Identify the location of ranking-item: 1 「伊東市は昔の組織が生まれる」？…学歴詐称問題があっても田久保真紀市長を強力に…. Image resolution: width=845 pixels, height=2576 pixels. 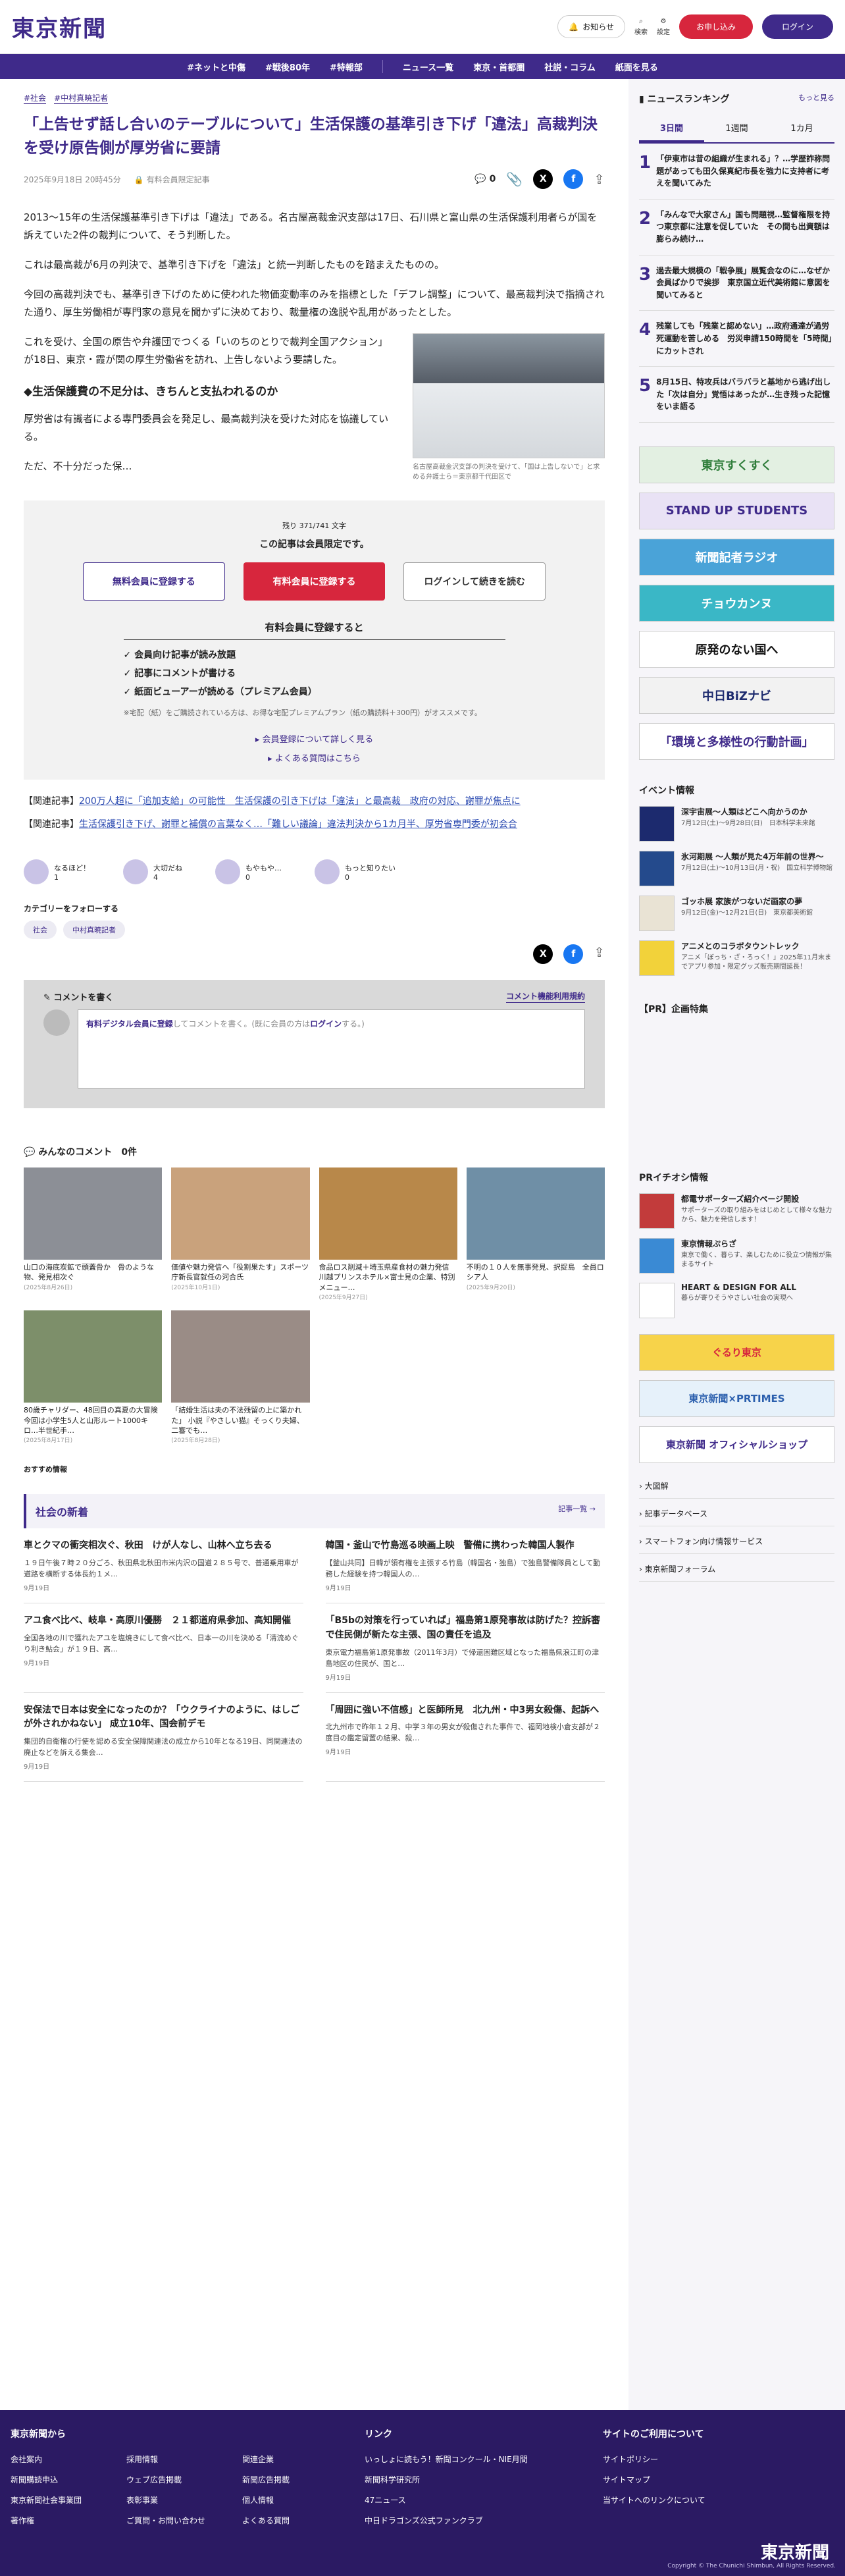
(737, 172).